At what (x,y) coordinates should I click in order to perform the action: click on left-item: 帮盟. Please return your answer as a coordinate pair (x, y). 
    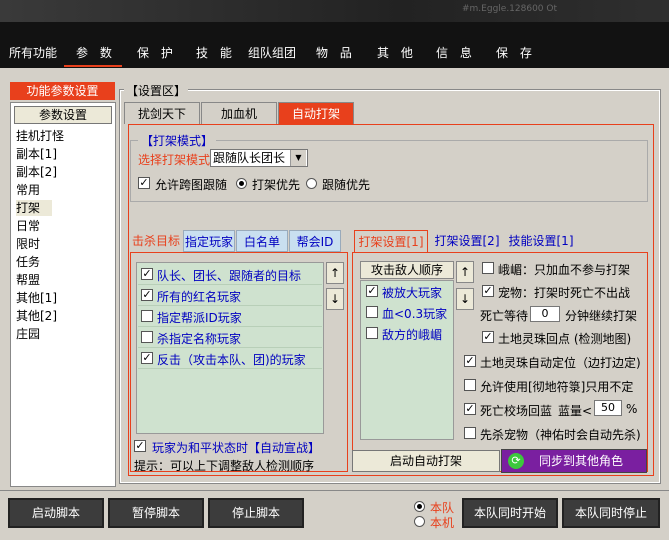
    Looking at the image, I should click on (28, 280).